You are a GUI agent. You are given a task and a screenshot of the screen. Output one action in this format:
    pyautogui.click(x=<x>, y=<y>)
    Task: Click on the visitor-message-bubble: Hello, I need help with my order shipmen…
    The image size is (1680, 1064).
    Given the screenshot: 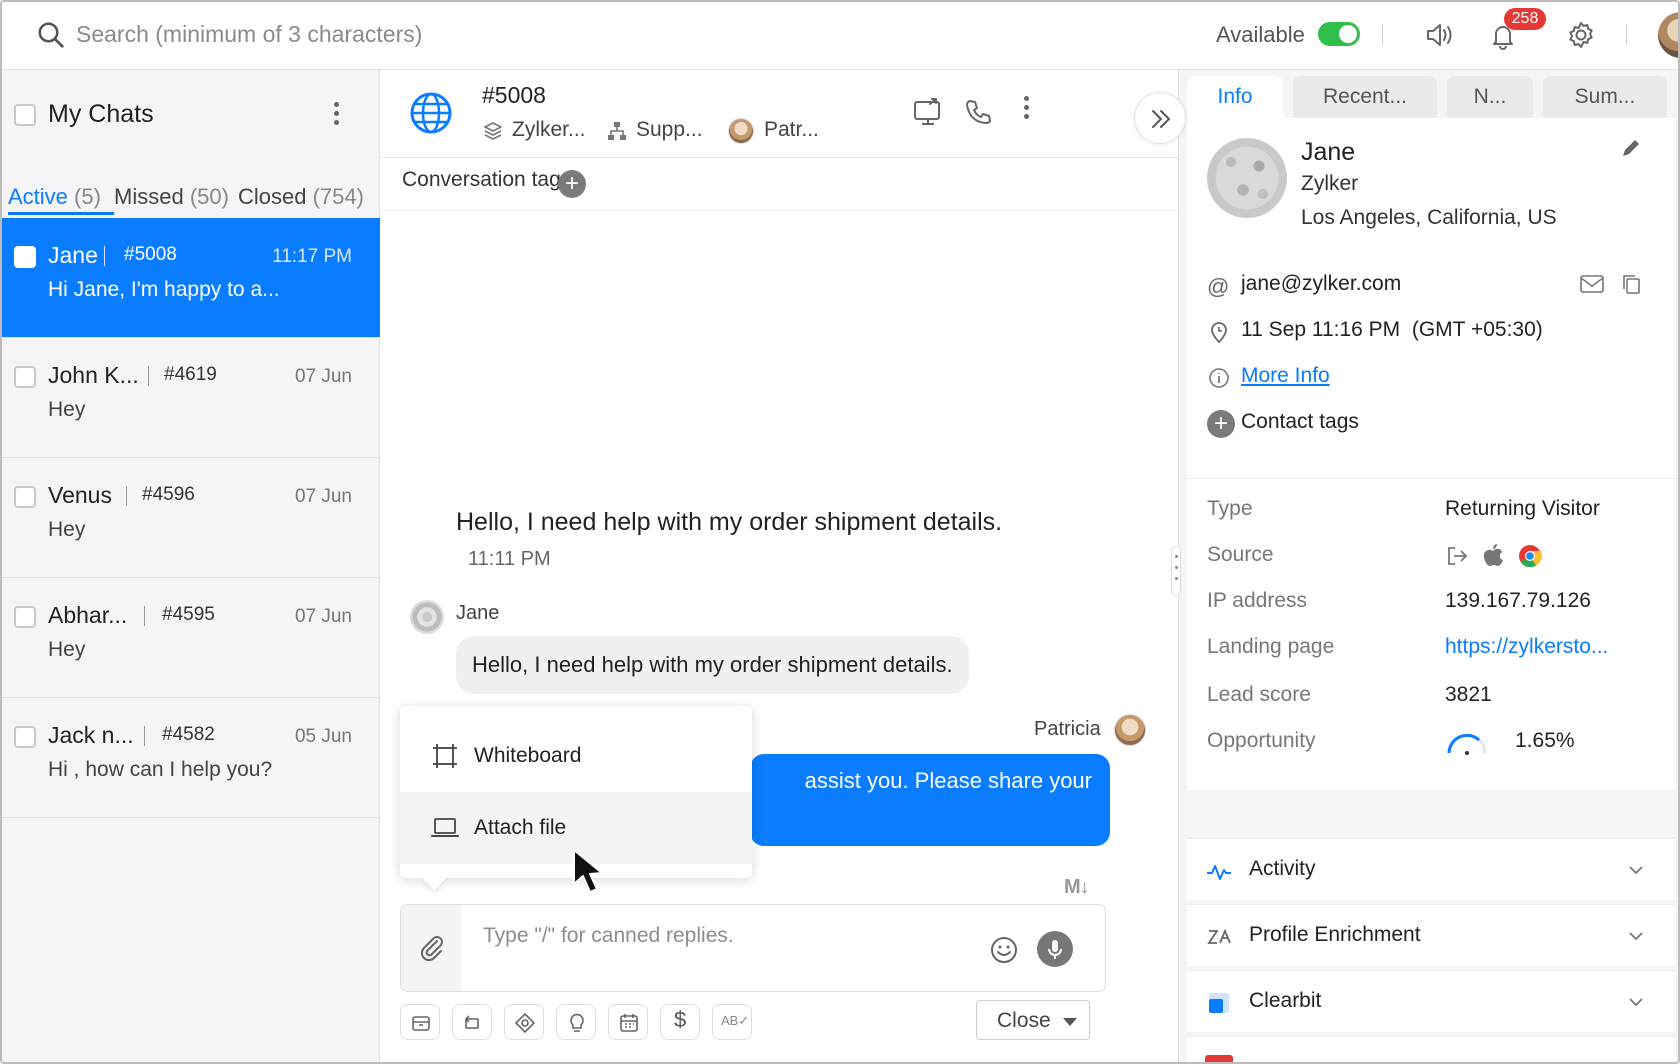 What is the action you would take?
    pyautogui.click(x=712, y=665)
    